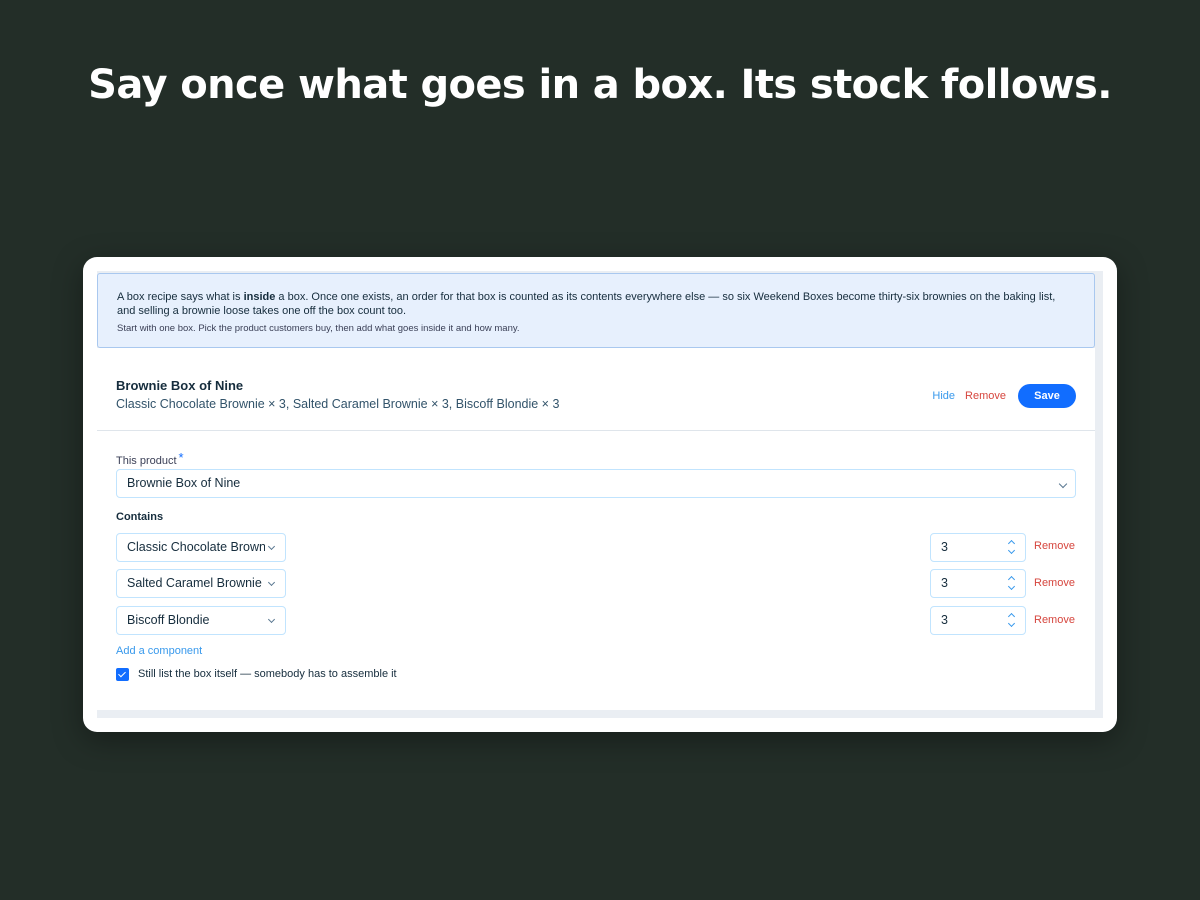 This screenshot has height=900, width=1200. Describe the element at coordinates (184, 483) in the screenshot. I see `product-select-value: Brownie Box of Nine` at that location.